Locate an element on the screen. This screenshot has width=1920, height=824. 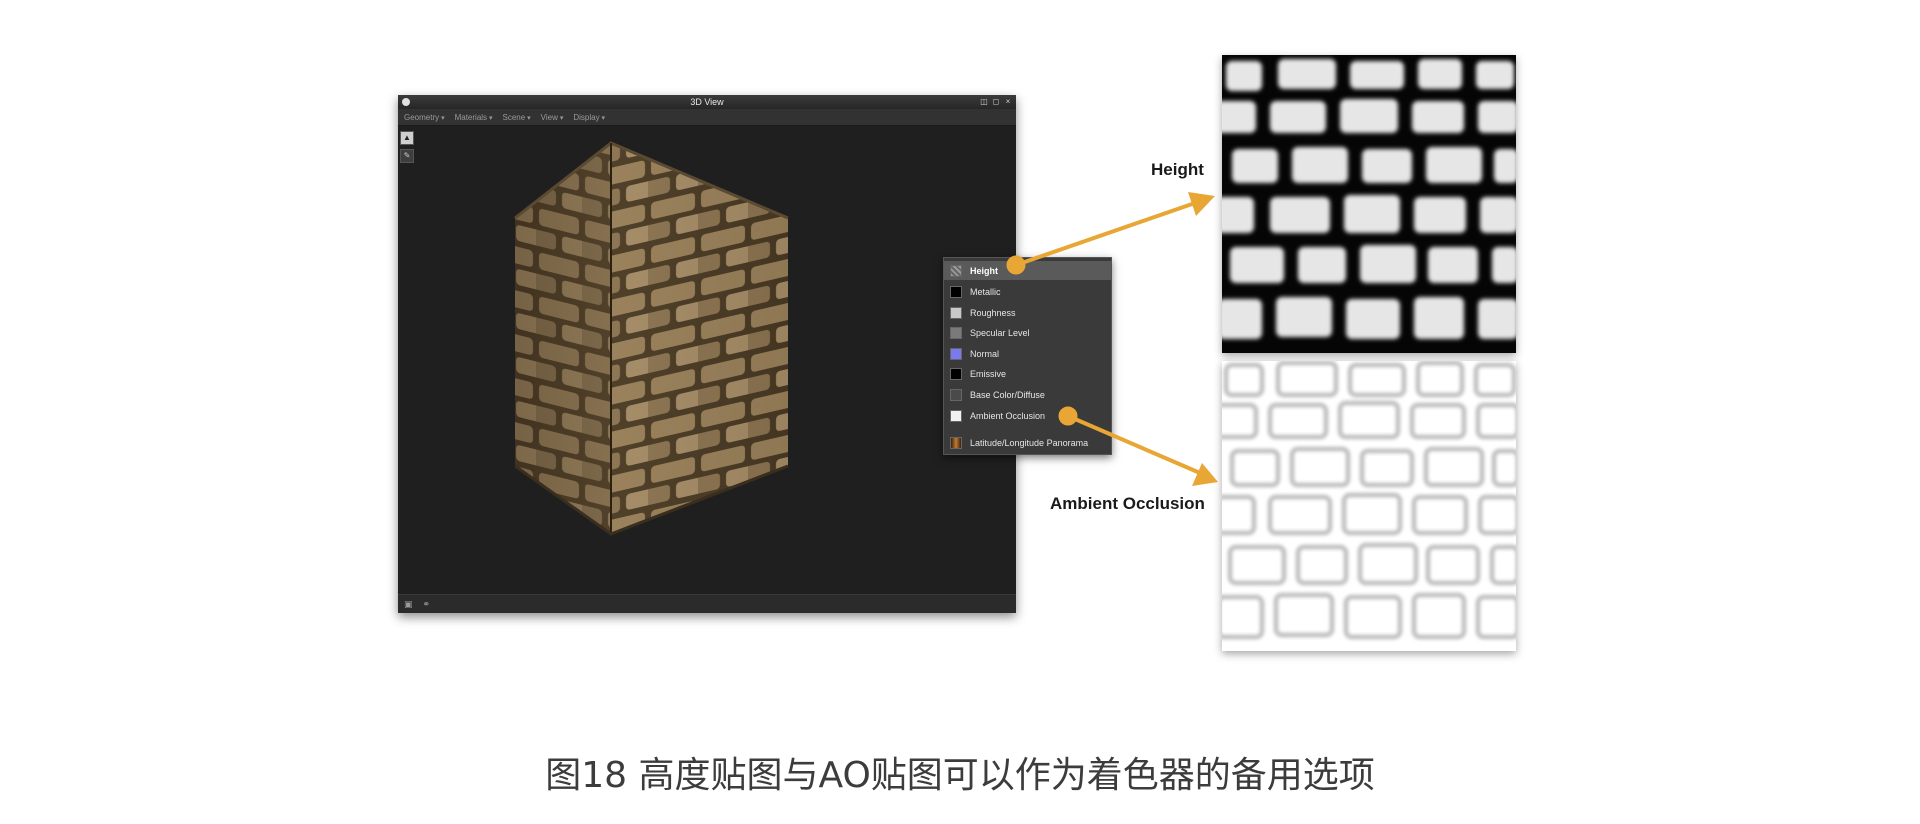
figure-caption: 图18 高度贴图与AO贴图可以作为着色器的备用选项 is located at coordinates (960, 775).